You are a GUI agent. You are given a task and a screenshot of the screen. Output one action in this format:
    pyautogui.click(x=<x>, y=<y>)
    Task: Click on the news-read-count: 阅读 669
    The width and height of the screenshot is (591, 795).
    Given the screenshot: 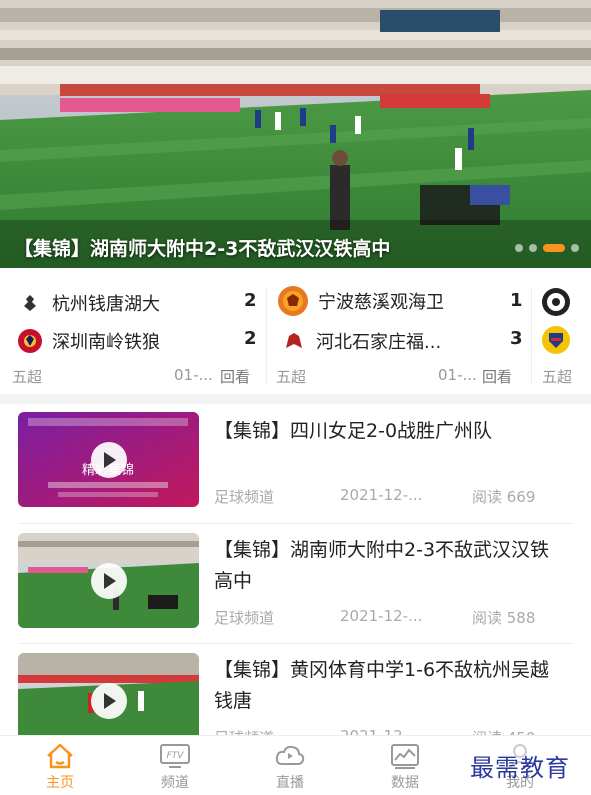 What is the action you would take?
    pyautogui.click(x=504, y=497)
    